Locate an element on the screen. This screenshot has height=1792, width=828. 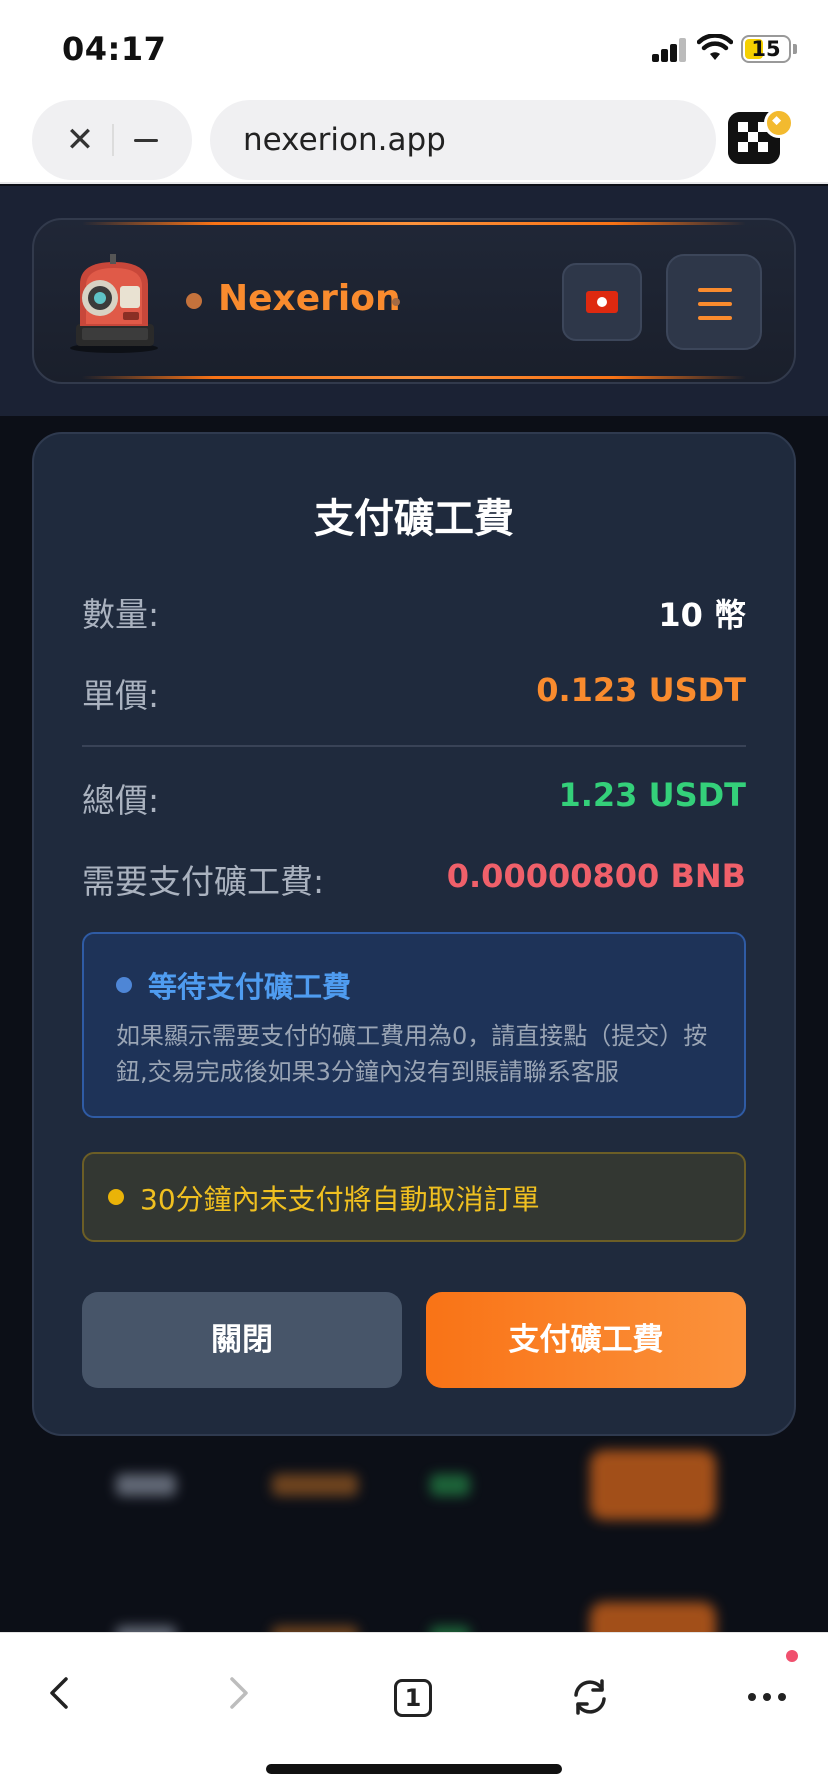
status-time: 04:17 is located at coordinates (114, 49).